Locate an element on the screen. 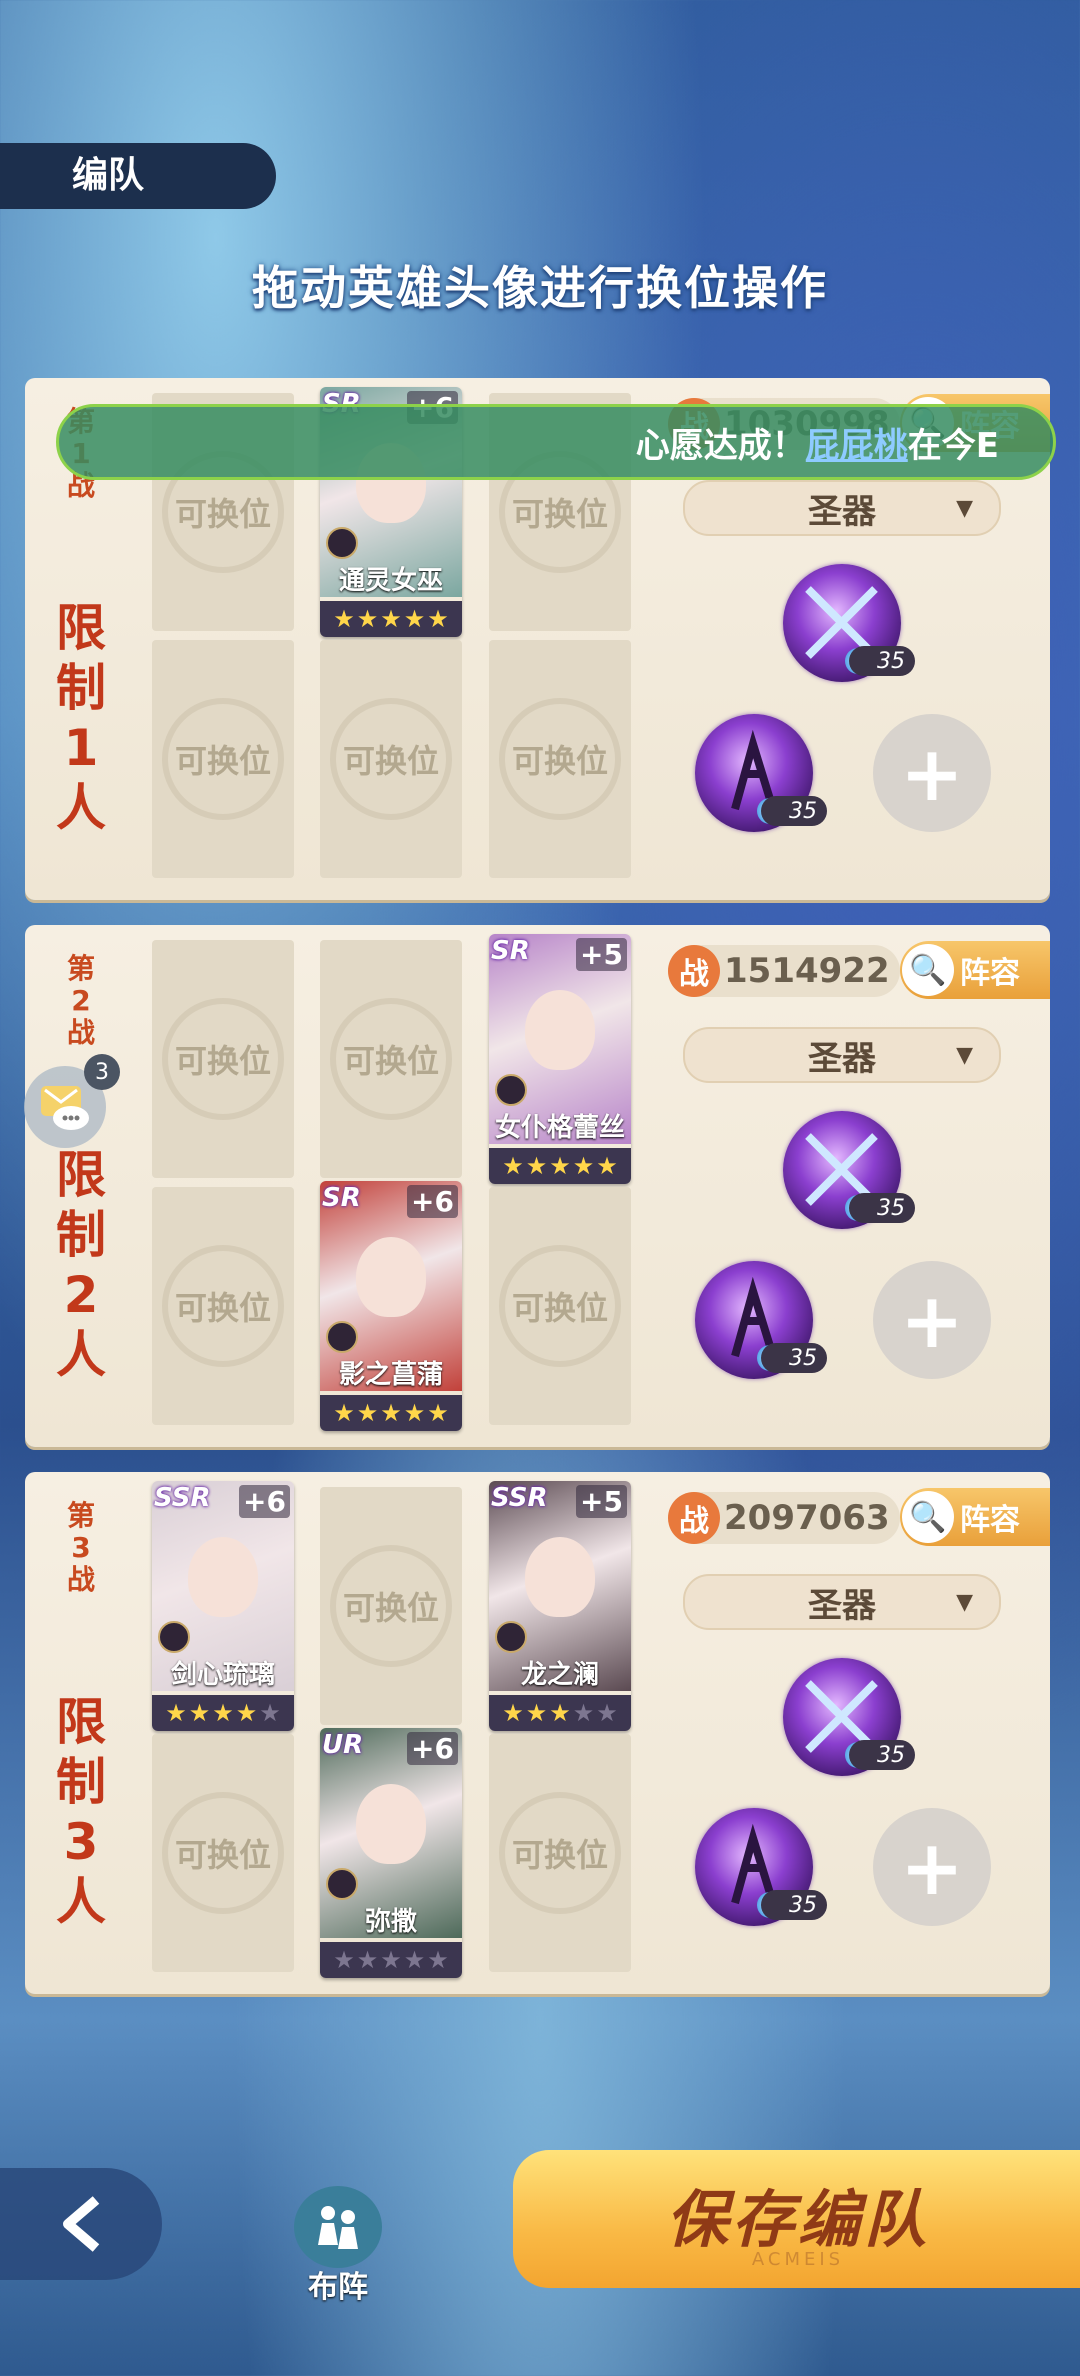  save-formation-button: 保存编队 ACMEIS is located at coordinates (796, 2219).